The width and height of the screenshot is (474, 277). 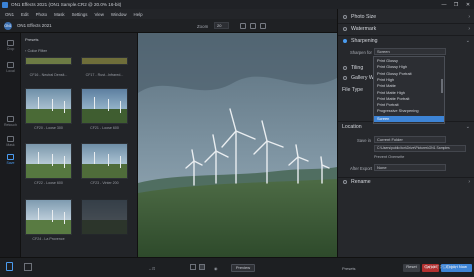 What do you see at coordinates (410, 139) in the screenshot?
I see `save-in-select: Current Folder` at bounding box center [410, 139].